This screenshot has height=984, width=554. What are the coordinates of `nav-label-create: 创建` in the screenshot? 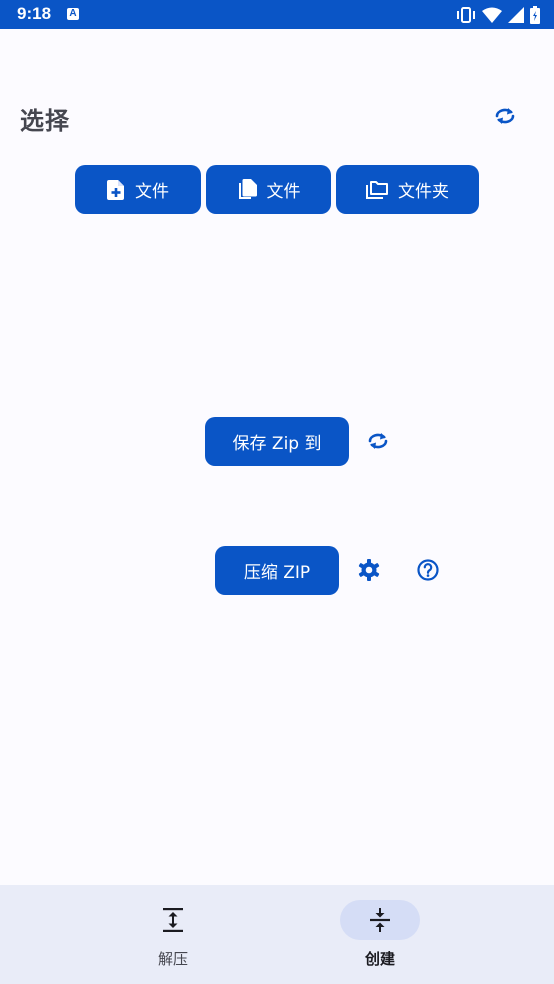 It's located at (379, 959).